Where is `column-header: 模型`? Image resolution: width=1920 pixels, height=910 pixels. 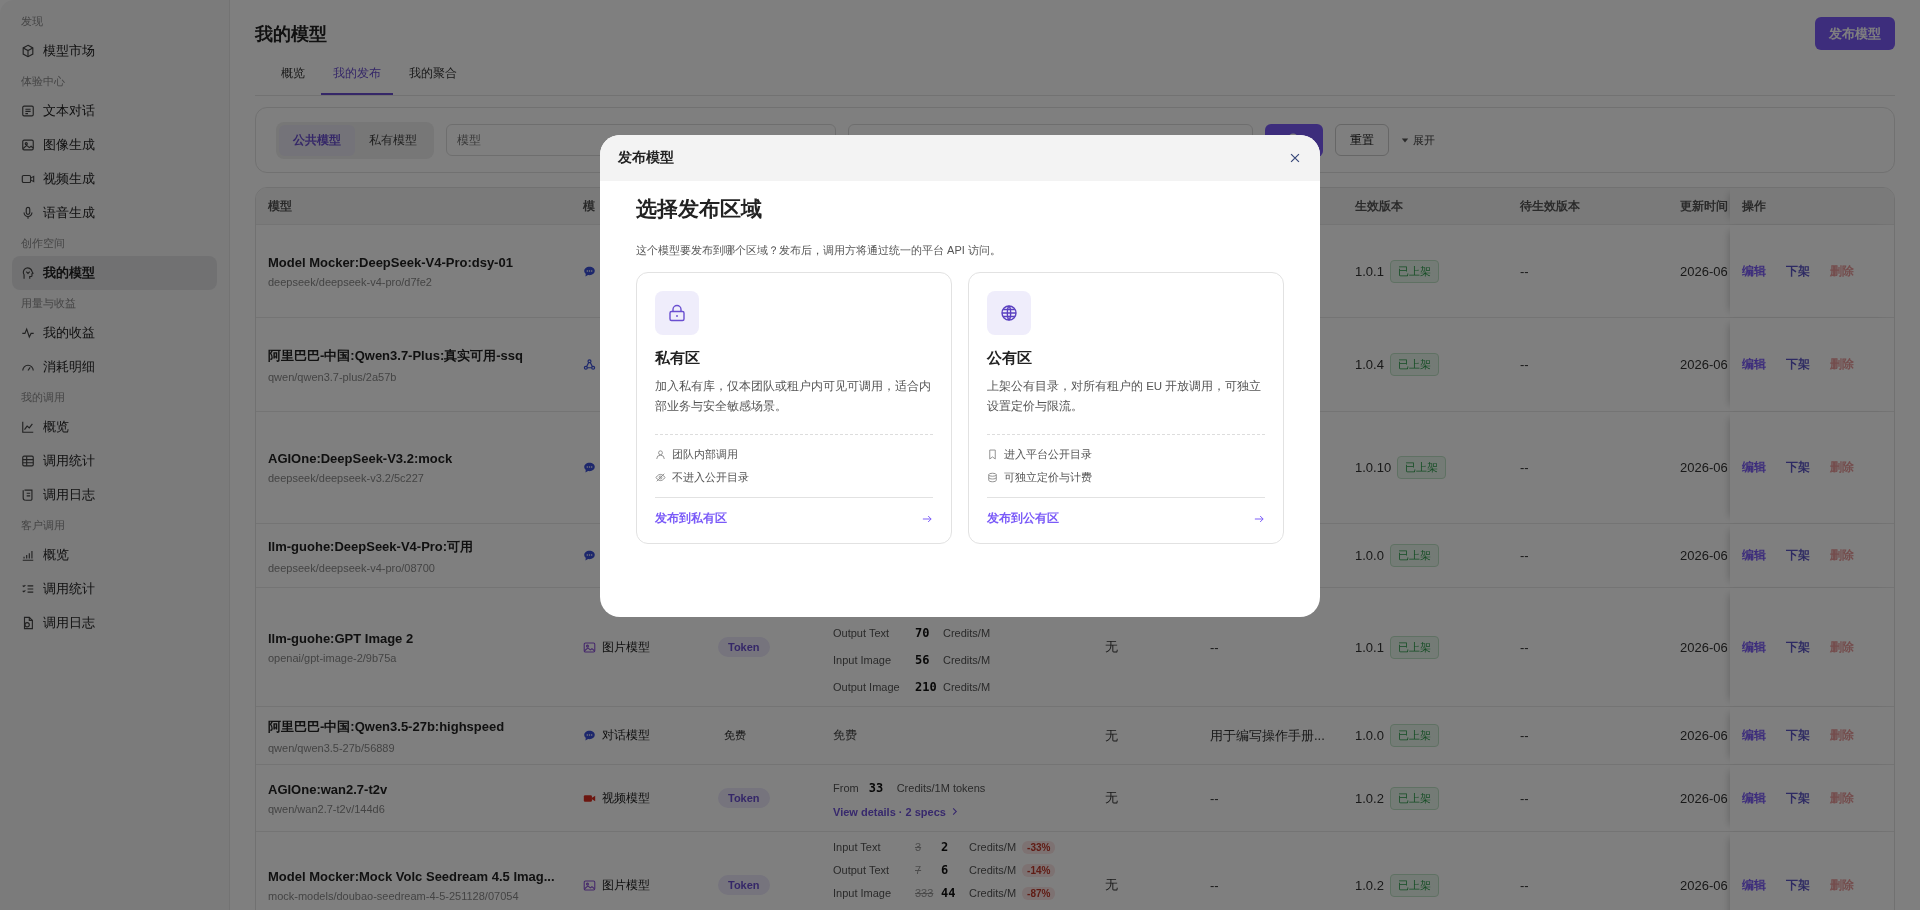
column-header: 模型 is located at coordinates (280, 206).